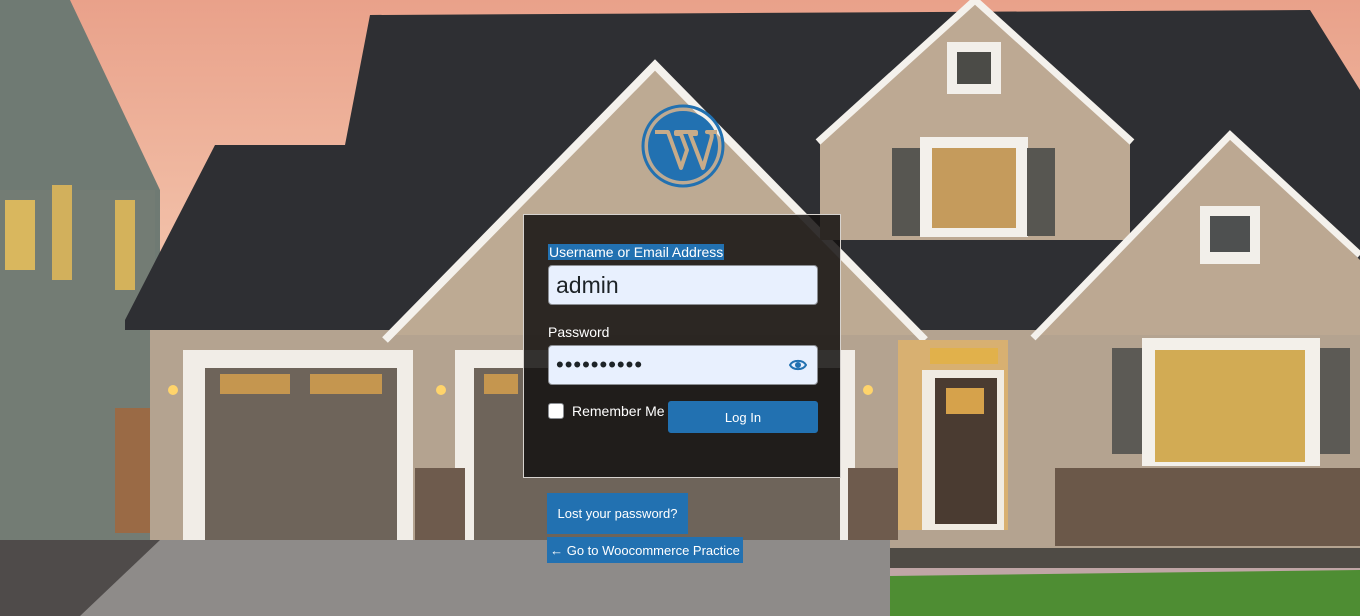  What do you see at coordinates (683, 146) in the screenshot?
I see `wordpress-logo-icon` at bounding box center [683, 146].